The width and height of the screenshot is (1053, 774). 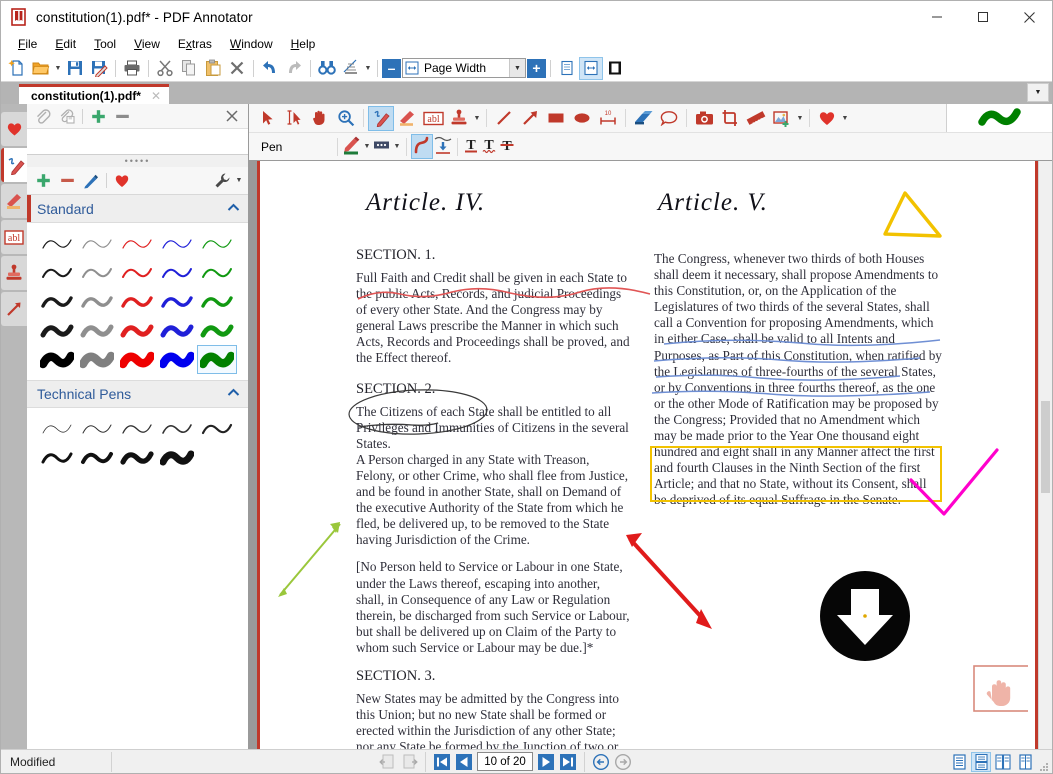 I want to click on text-select-tool-button, so click(x=294, y=118).